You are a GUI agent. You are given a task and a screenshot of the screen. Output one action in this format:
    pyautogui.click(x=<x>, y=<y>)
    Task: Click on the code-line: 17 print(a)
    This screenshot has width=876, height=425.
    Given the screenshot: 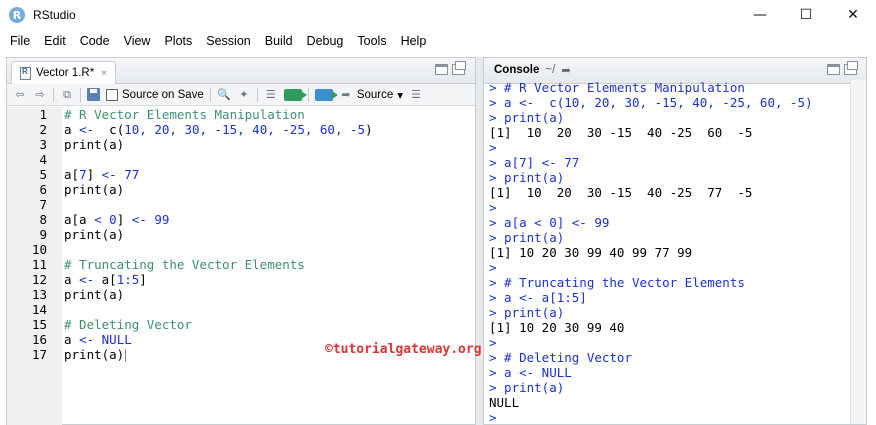 What is the action you would take?
    pyautogui.click(x=190, y=354)
    